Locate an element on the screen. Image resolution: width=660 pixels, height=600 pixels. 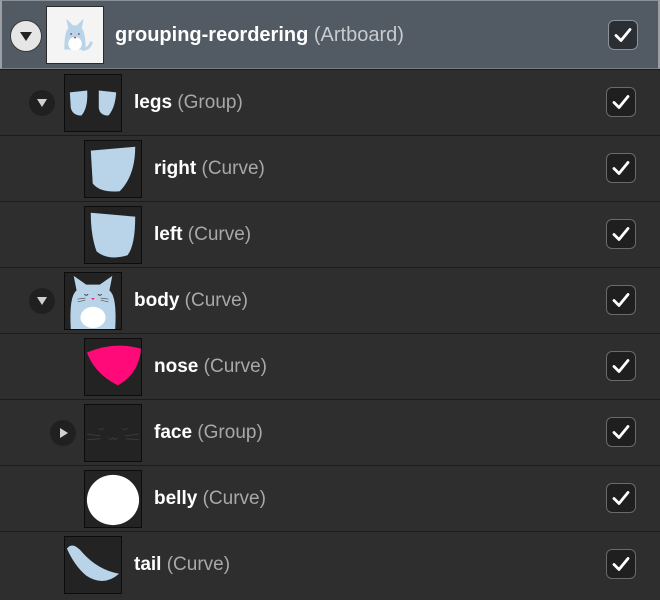
layer-label: belly (Curve) is located at coordinates (210, 499).